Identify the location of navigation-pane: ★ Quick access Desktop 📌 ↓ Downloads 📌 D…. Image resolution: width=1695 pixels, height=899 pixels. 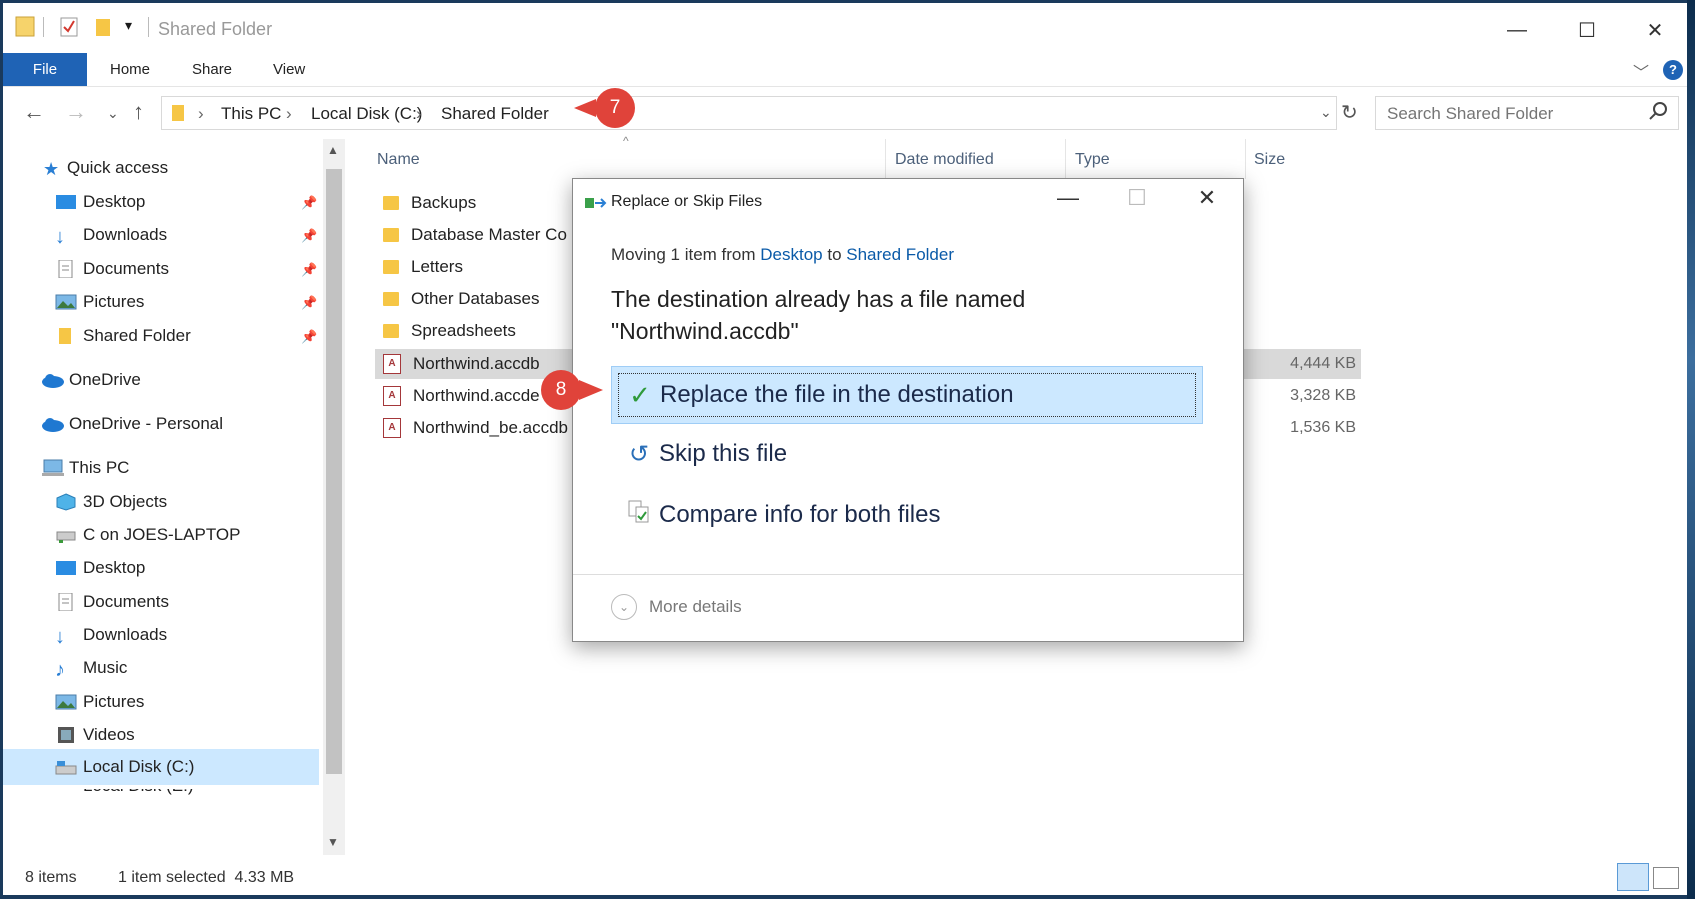
(161, 494).